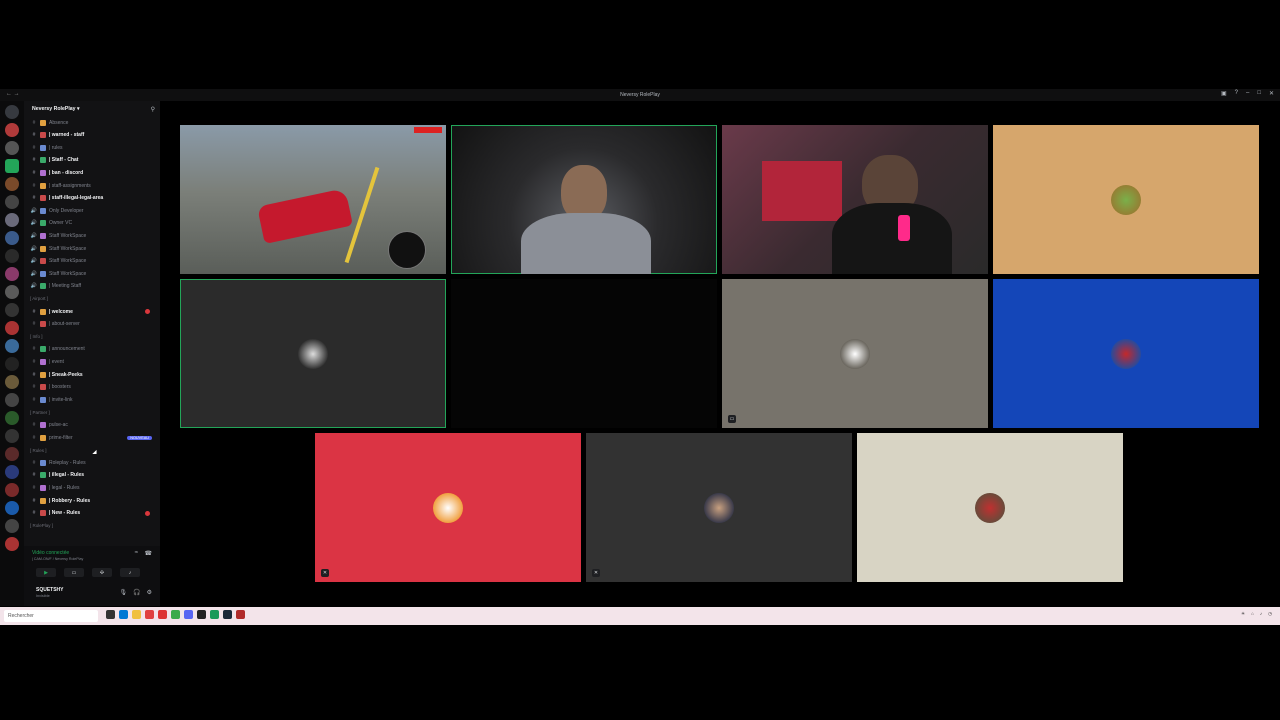  Describe the element at coordinates (93, 399) in the screenshot. I see `text-channel: # | invite-link` at that location.